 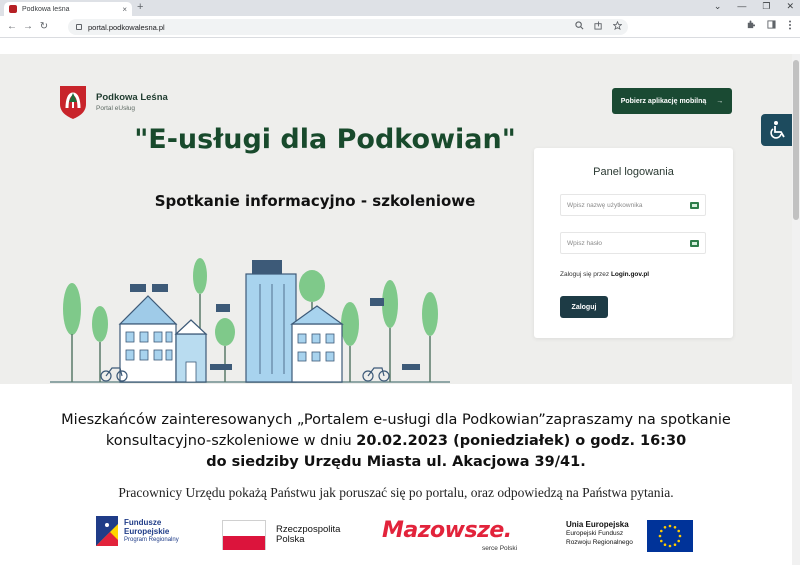 What do you see at coordinates (617, 25) in the screenshot?
I see `bookmark-star-icon` at bounding box center [617, 25].